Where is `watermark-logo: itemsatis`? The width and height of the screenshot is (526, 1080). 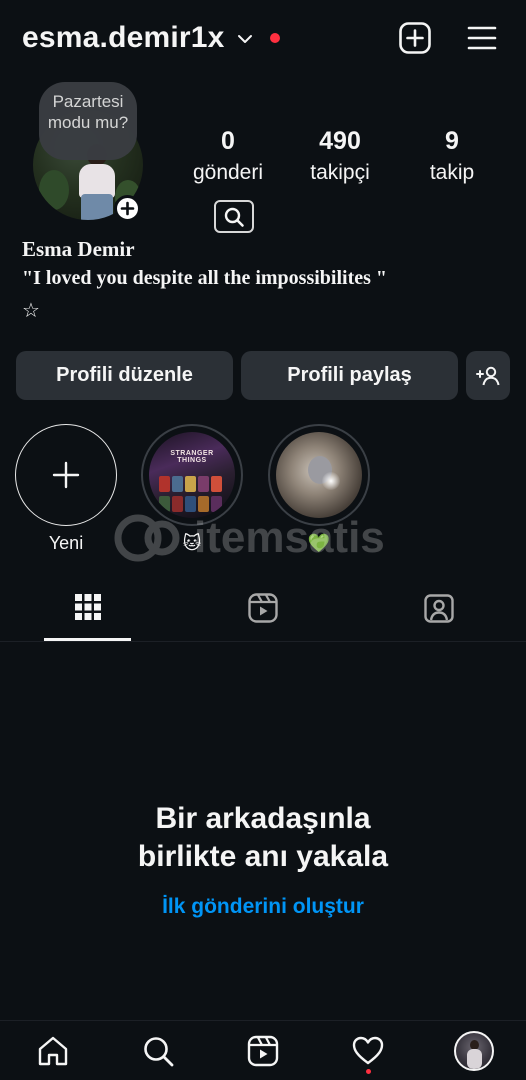 watermark-logo: itemsatis is located at coordinates (260, 538).